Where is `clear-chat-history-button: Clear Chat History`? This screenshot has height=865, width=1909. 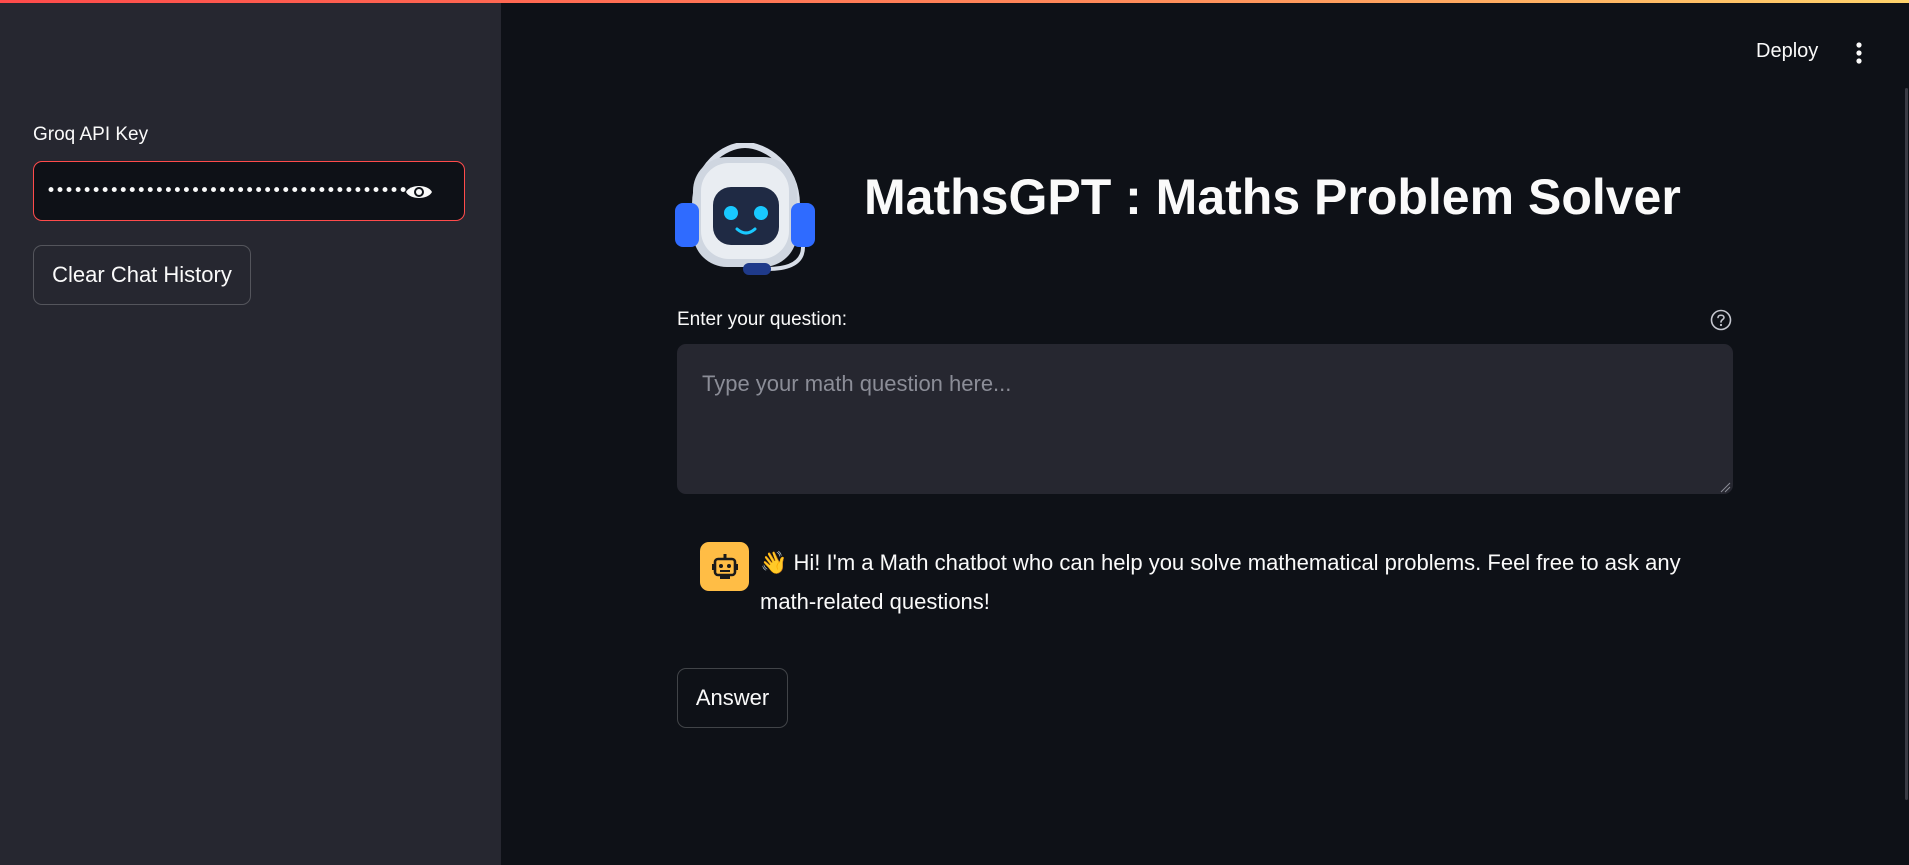 clear-chat-history-button: Clear Chat History is located at coordinates (142, 275).